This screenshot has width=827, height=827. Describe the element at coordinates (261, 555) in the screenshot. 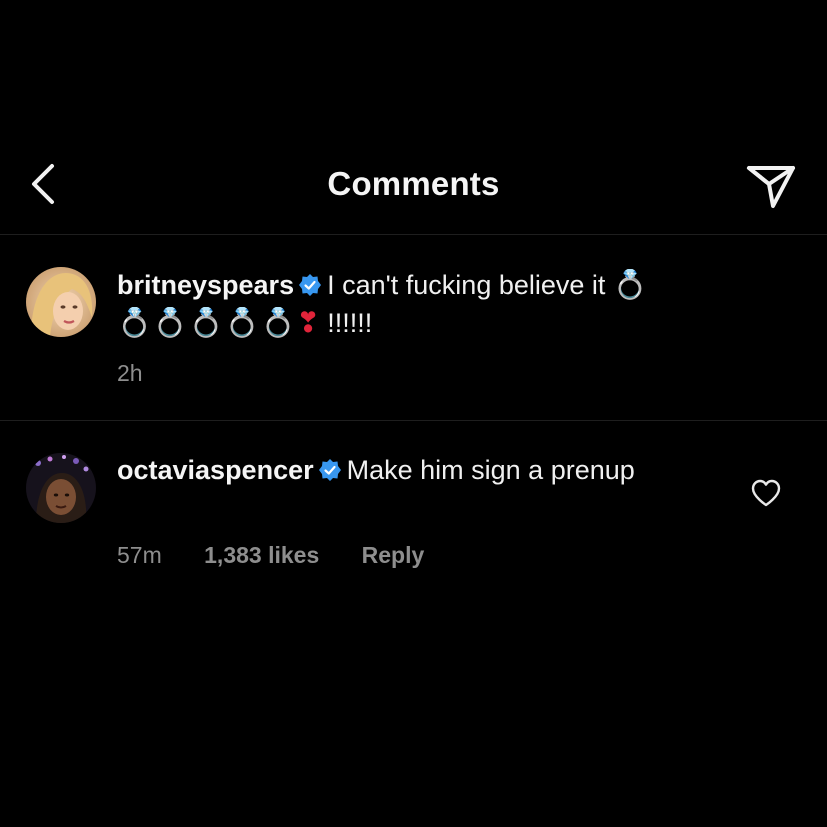

I see `likes-count: 1,383 likes` at that location.